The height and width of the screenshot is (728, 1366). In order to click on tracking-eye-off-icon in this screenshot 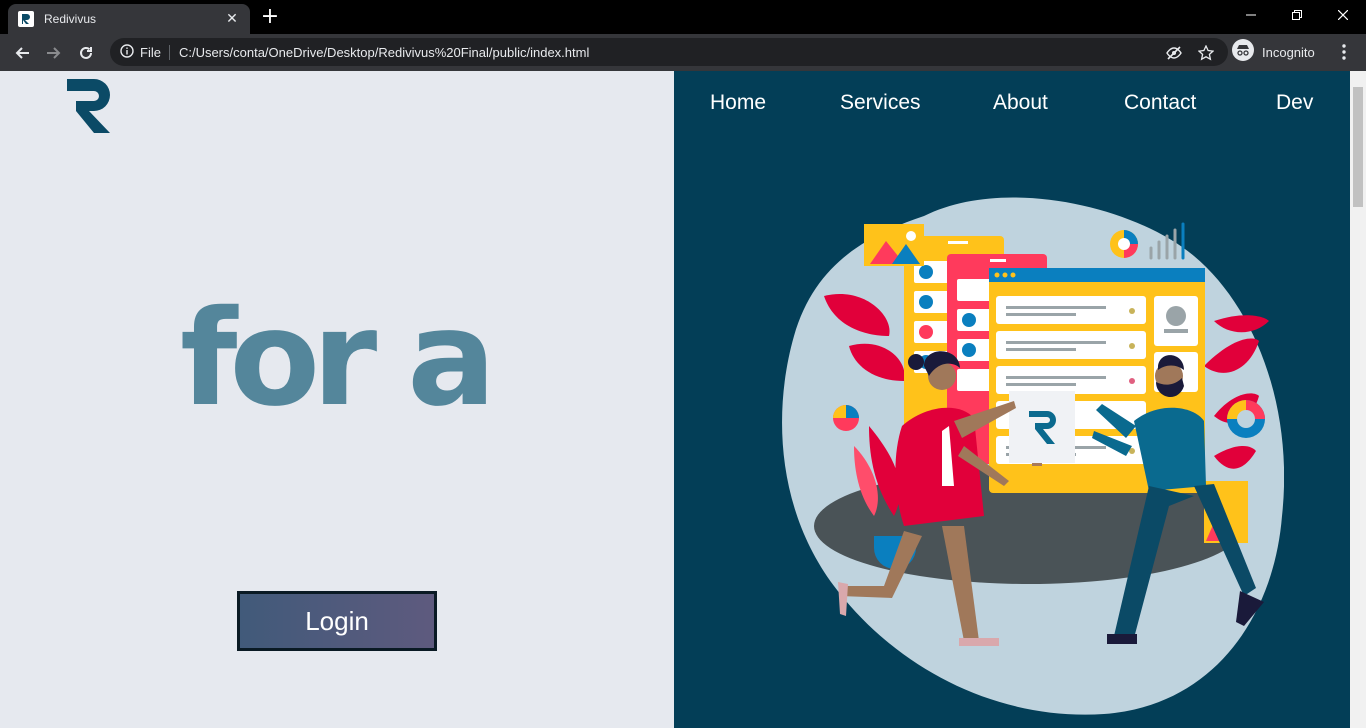, I will do `click(1174, 53)`.